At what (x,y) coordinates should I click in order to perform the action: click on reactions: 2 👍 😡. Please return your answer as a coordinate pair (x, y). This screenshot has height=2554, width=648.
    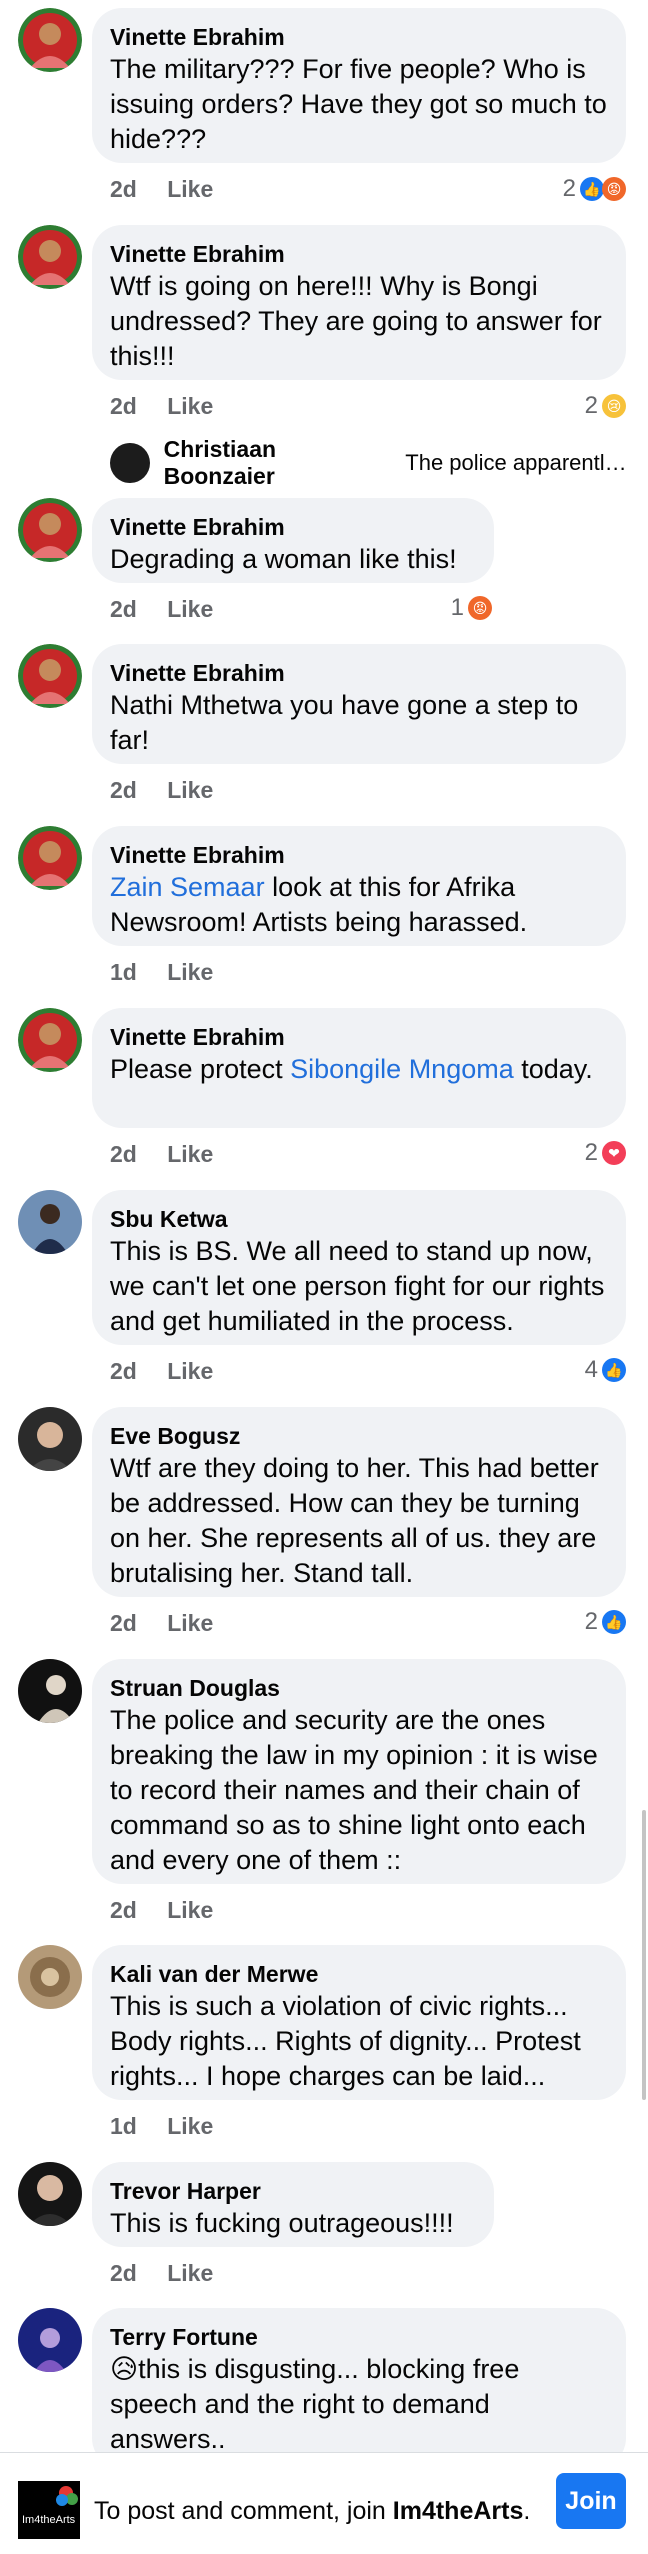
    Looking at the image, I should click on (594, 189).